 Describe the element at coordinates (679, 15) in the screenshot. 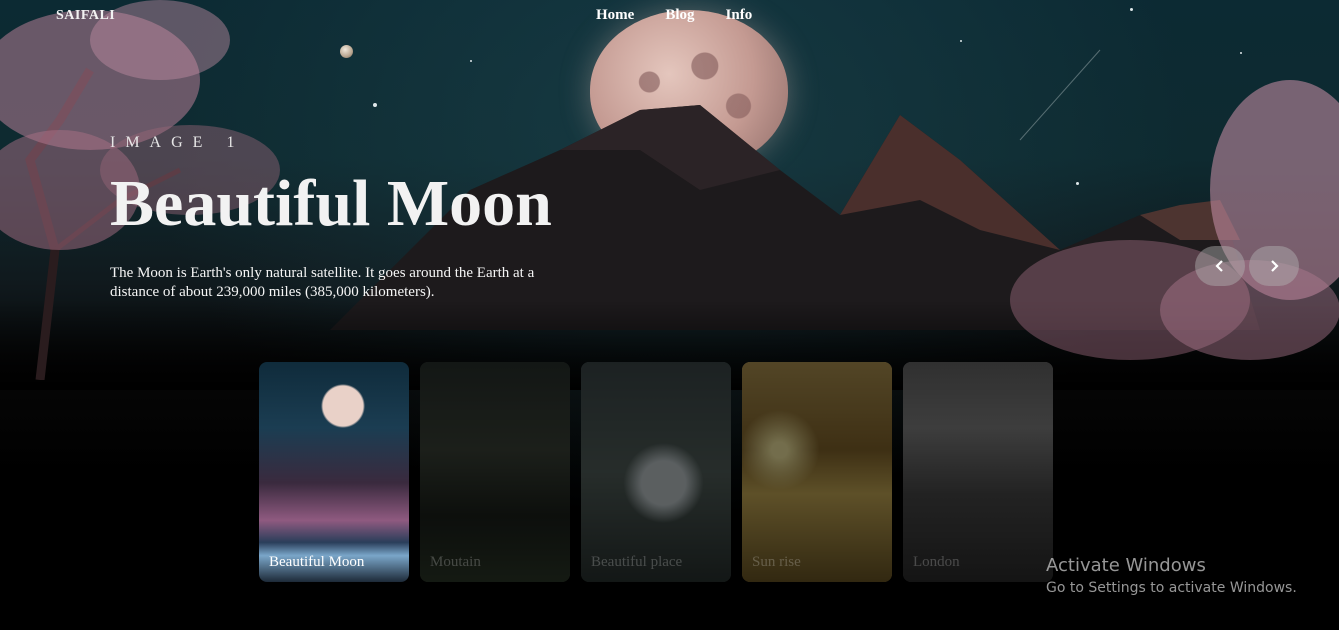

I see `nav-blog: Blog` at that location.